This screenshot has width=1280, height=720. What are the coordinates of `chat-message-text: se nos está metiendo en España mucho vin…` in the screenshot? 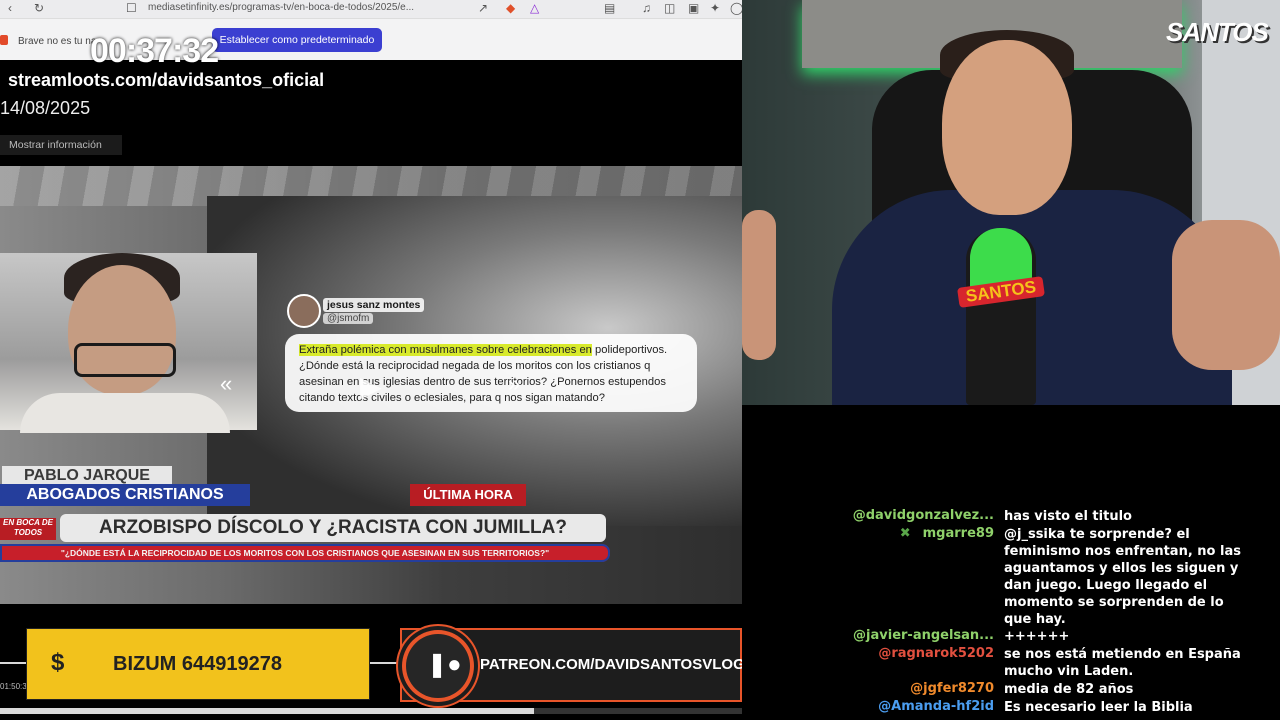 It's located at (1122, 663).